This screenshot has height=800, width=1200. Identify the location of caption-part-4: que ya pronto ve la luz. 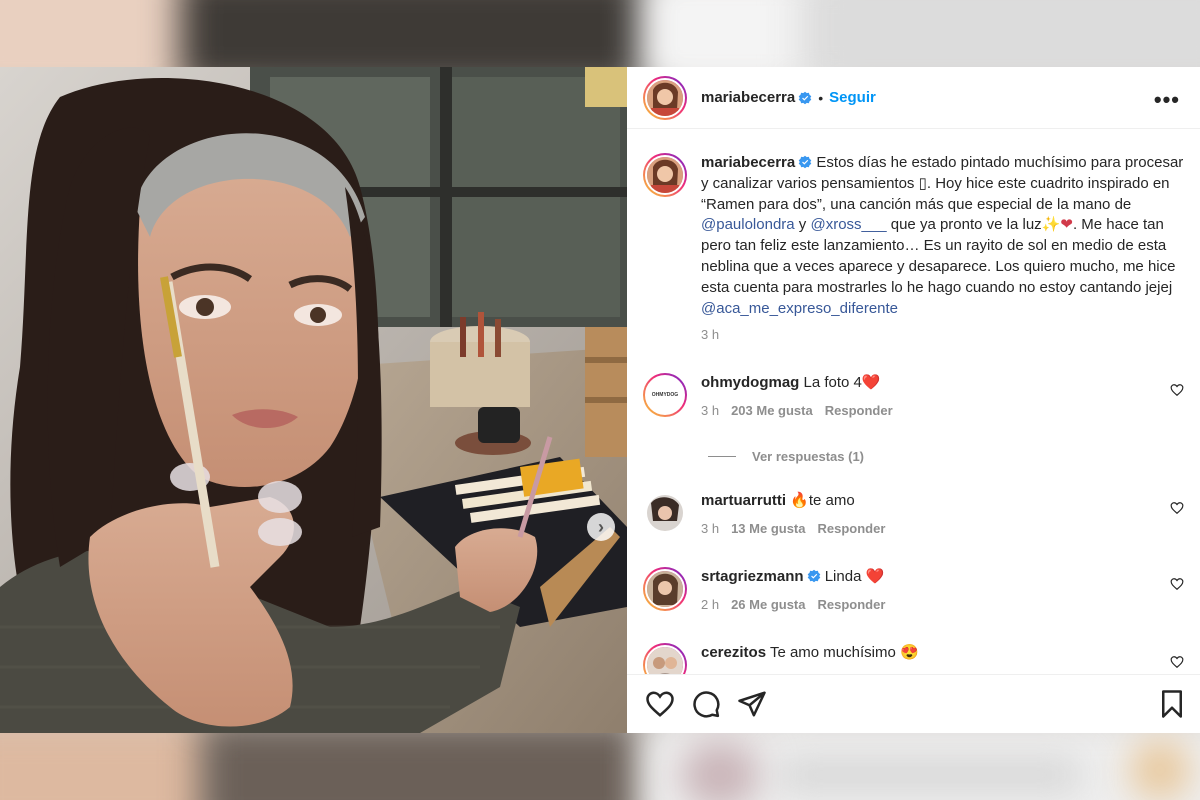
(964, 225).